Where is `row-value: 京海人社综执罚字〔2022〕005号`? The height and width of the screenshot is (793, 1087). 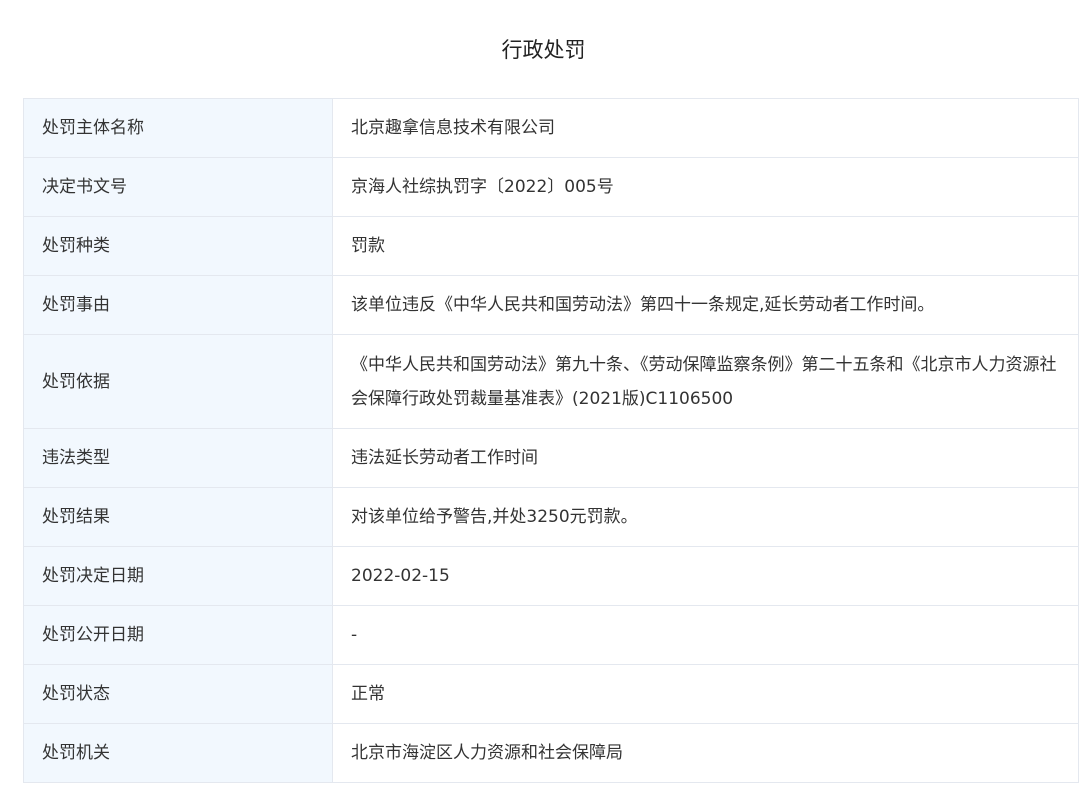 row-value: 京海人社综执罚字〔2022〕005号 is located at coordinates (705, 187).